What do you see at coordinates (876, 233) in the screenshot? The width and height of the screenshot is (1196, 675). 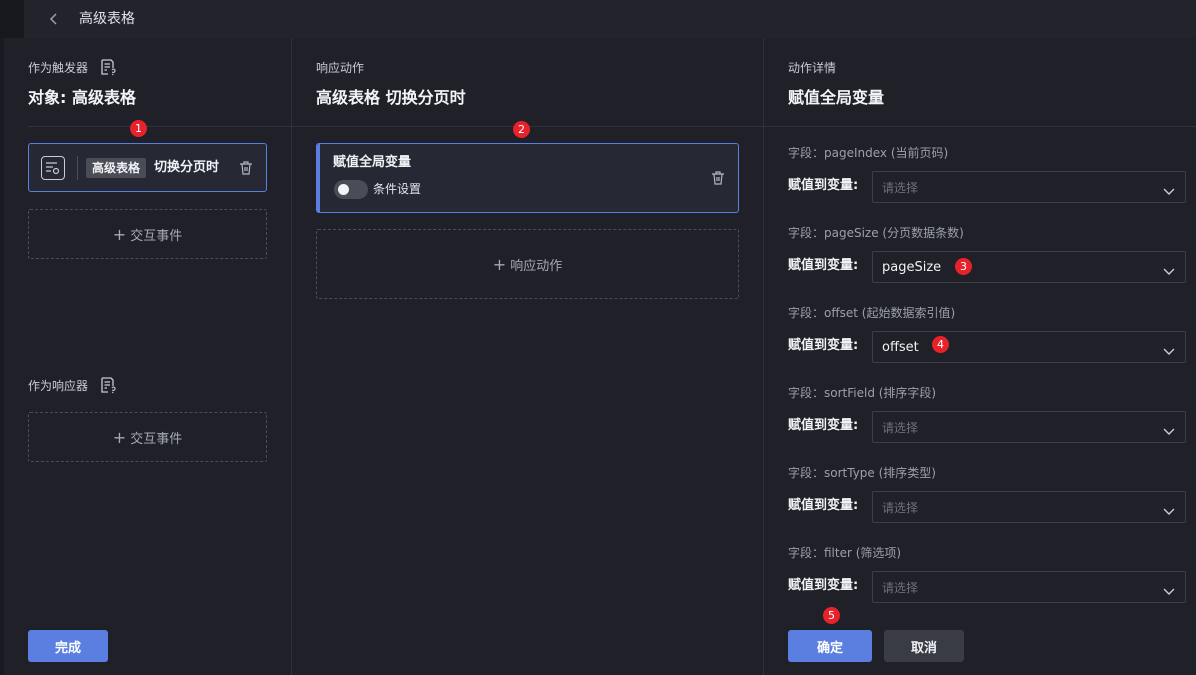 I see `field-label: 字段：pageSize (分页数据条数)` at bounding box center [876, 233].